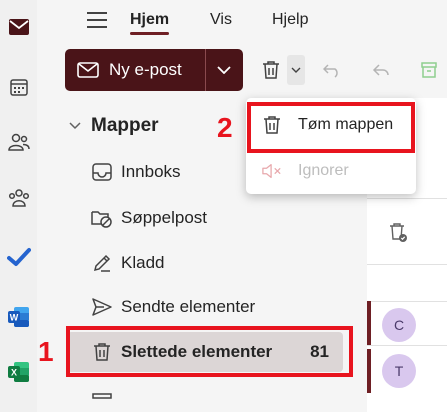 The image size is (447, 412). What do you see at coordinates (19, 27) in the screenshot?
I see `mail-app-icon` at bounding box center [19, 27].